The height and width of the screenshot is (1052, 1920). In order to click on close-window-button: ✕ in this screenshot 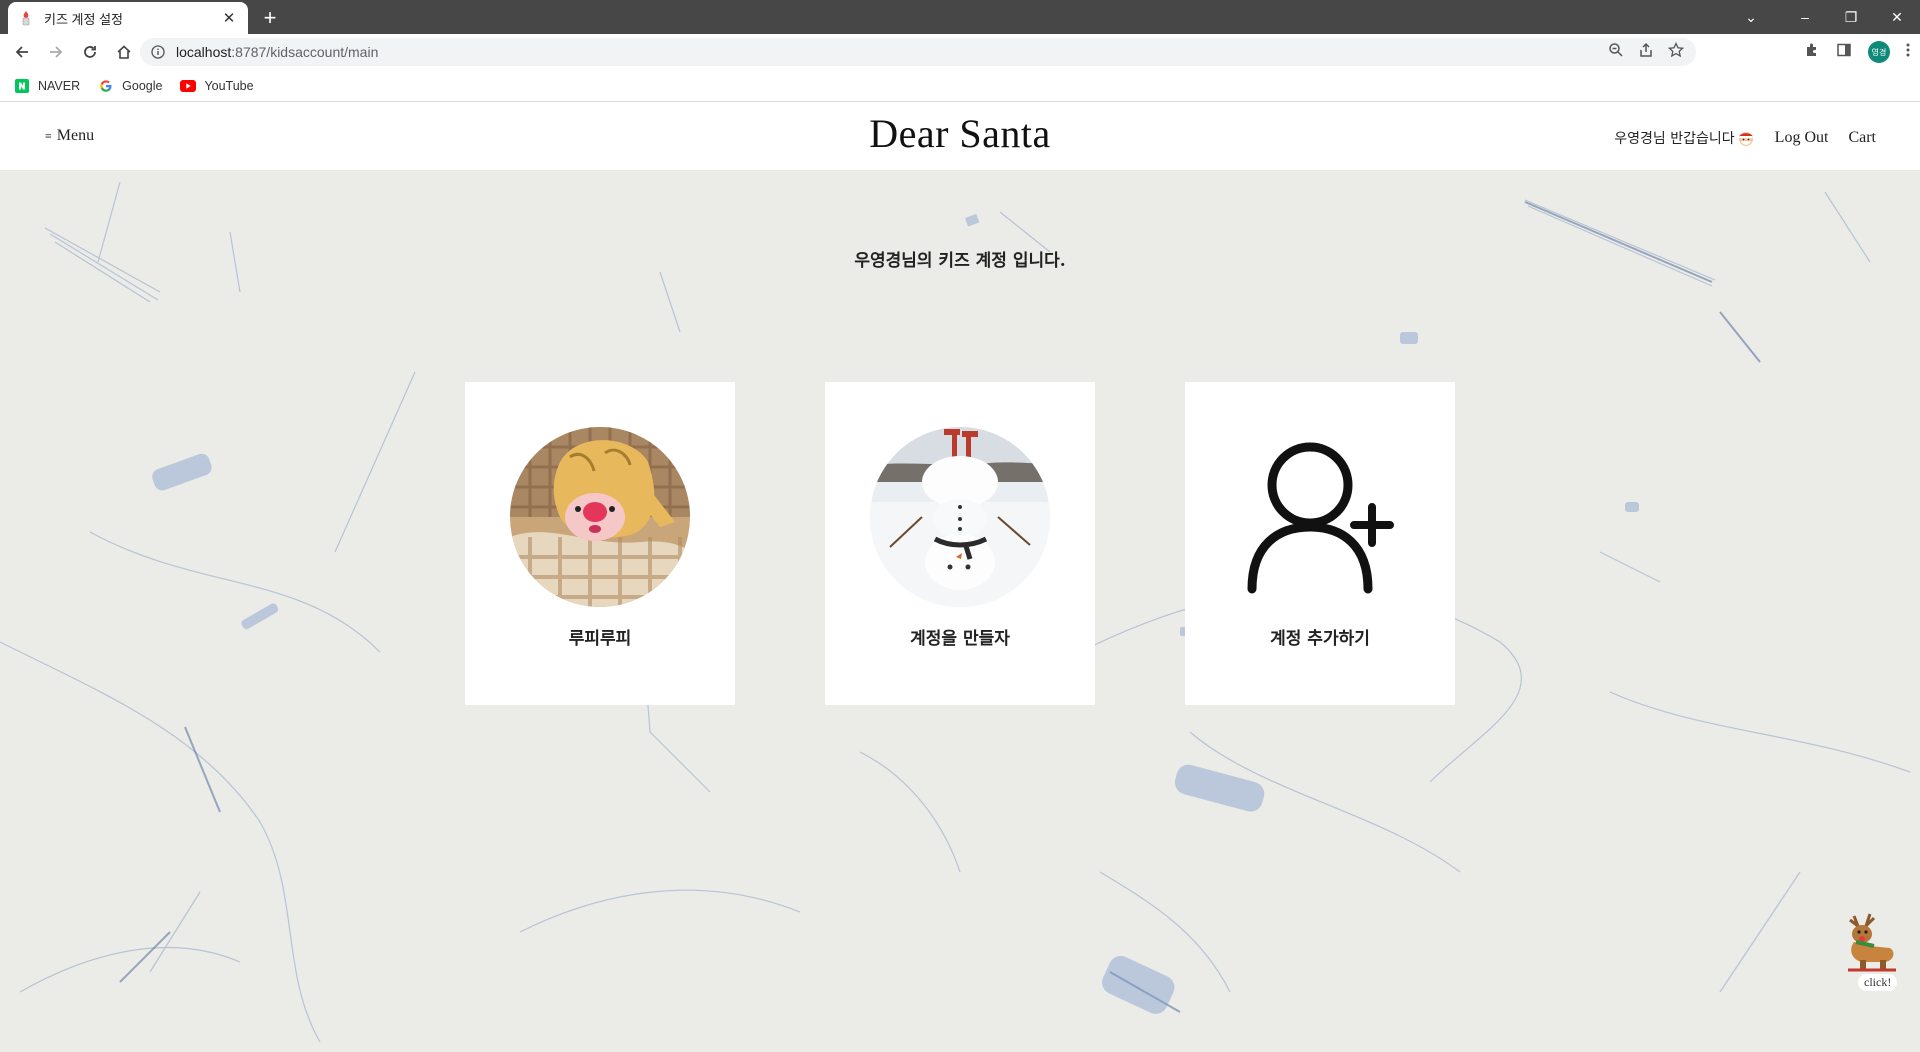, I will do `click(1897, 17)`.